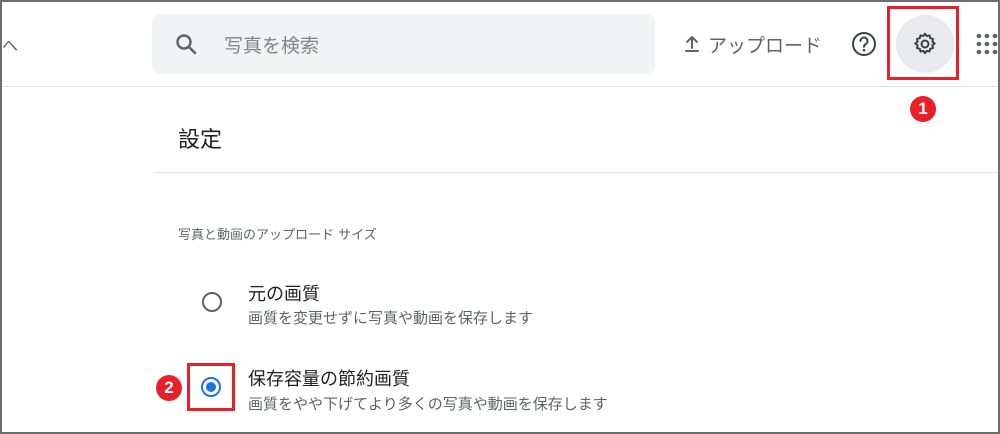 The width and height of the screenshot is (1000, 434). What do you see at coordinates (169, 388) in the screenshot?
I see `step-badge-2: 2` at bounding box center [169, 388].